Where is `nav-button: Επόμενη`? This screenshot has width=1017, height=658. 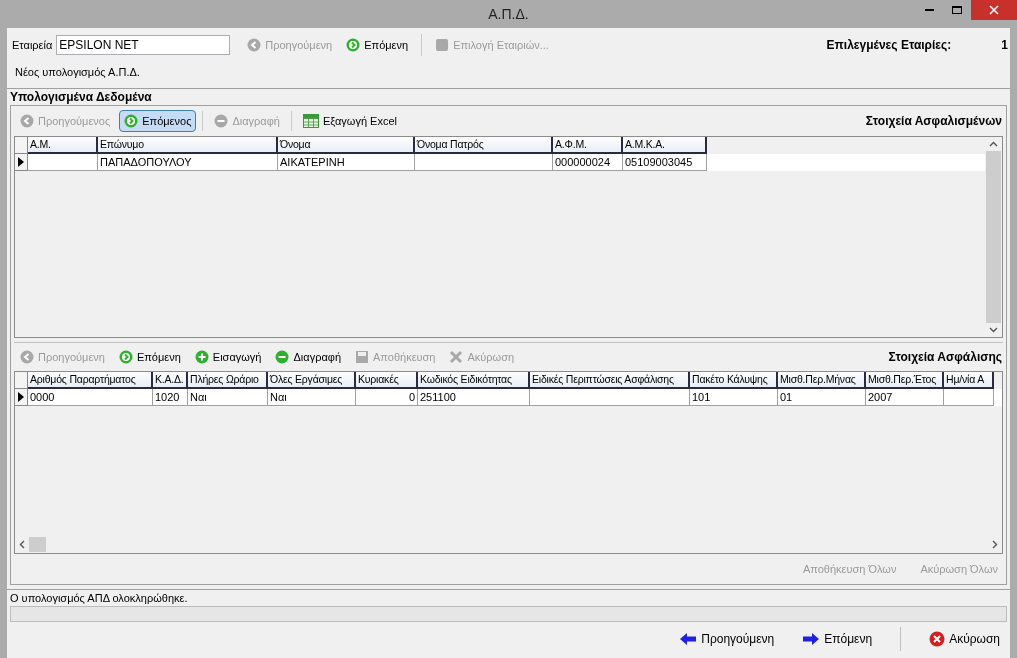
nav-button: Επόμενη is located at coordinates (837, 639).